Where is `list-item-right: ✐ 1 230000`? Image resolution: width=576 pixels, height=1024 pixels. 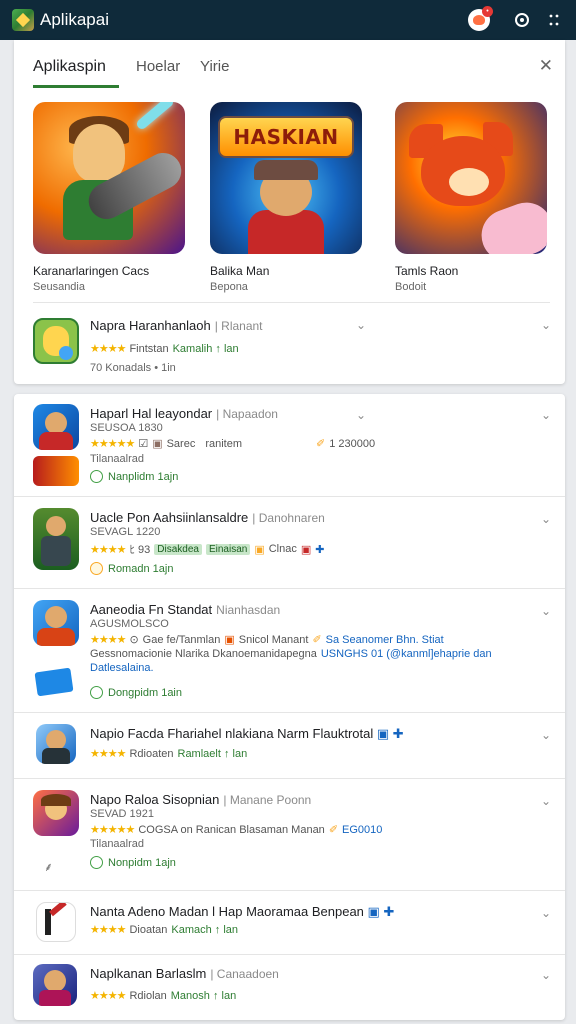
list-item-right: ✐ 1 230000 is located at coordinates (346, 444).